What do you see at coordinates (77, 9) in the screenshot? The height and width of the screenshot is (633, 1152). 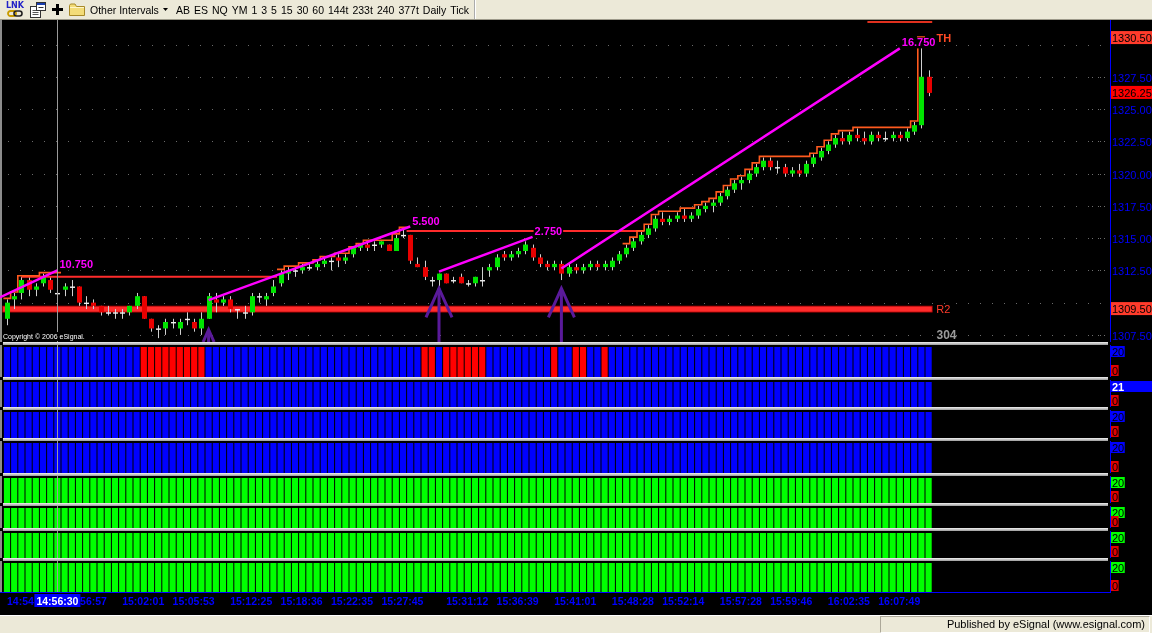 I see `folder-icon` at bounding box center [77, 9].